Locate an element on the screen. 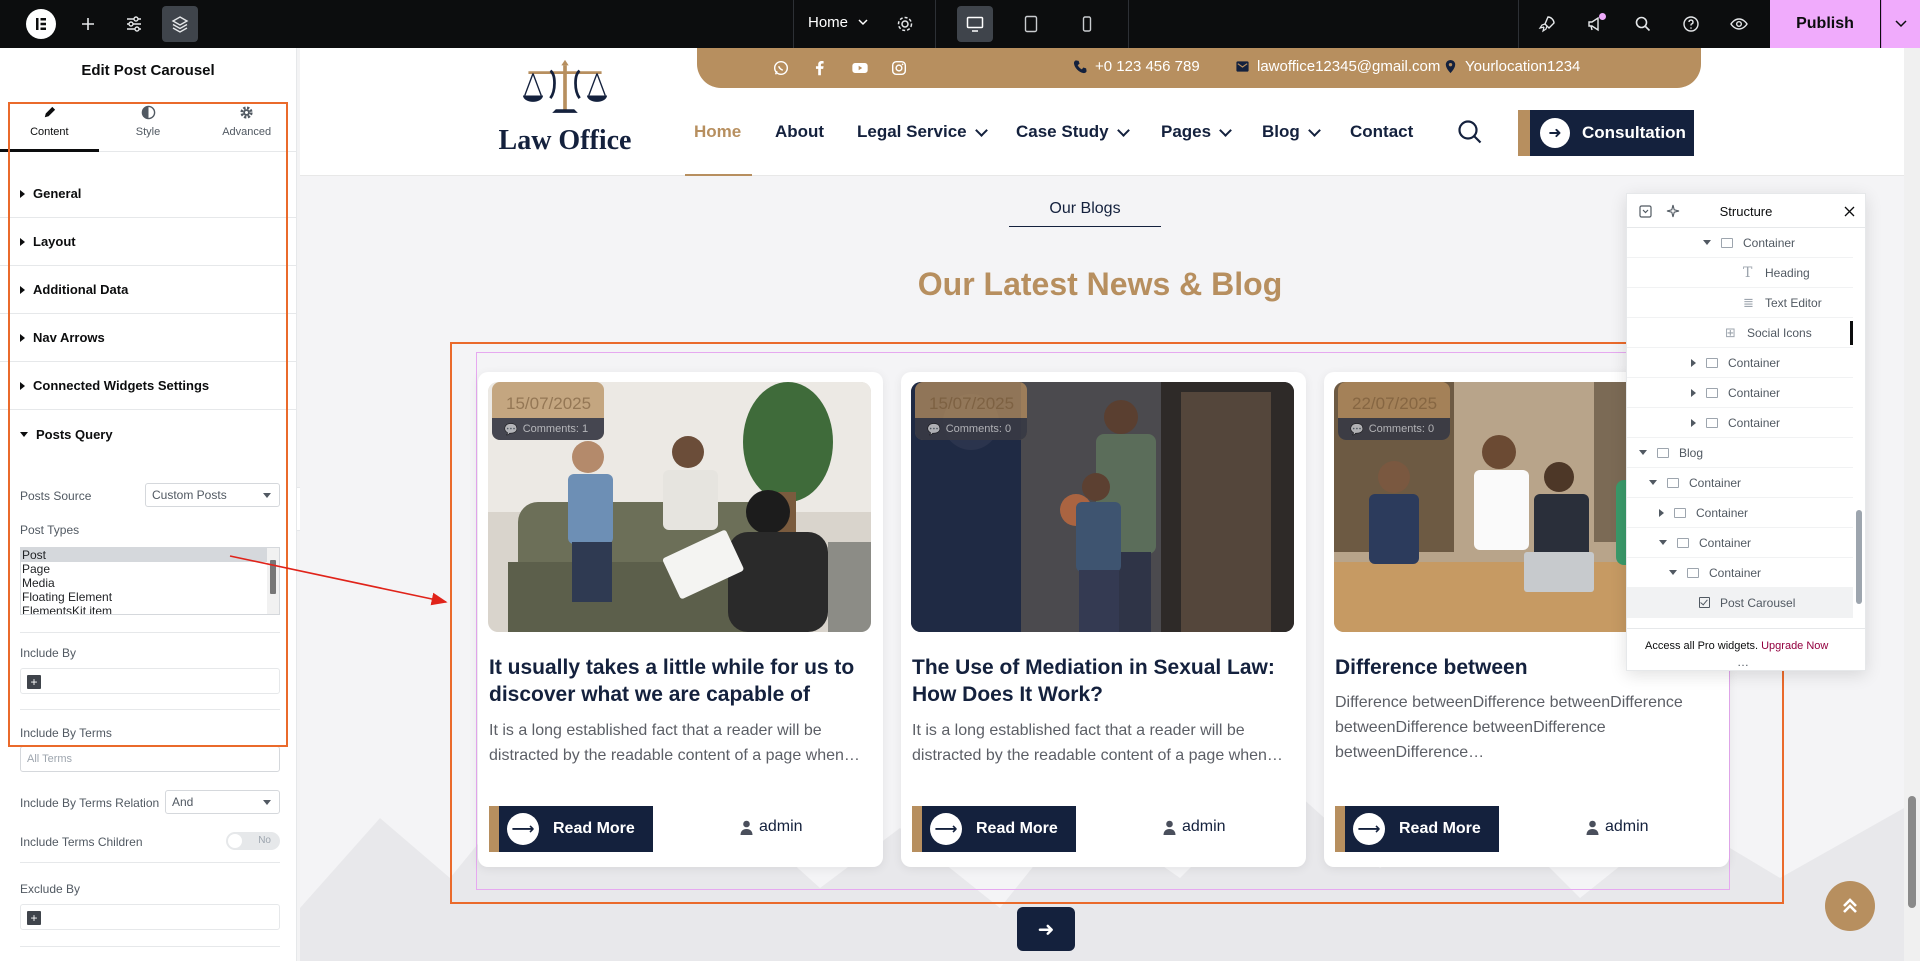  desktop-view-button is located at coordinates (975, 24).